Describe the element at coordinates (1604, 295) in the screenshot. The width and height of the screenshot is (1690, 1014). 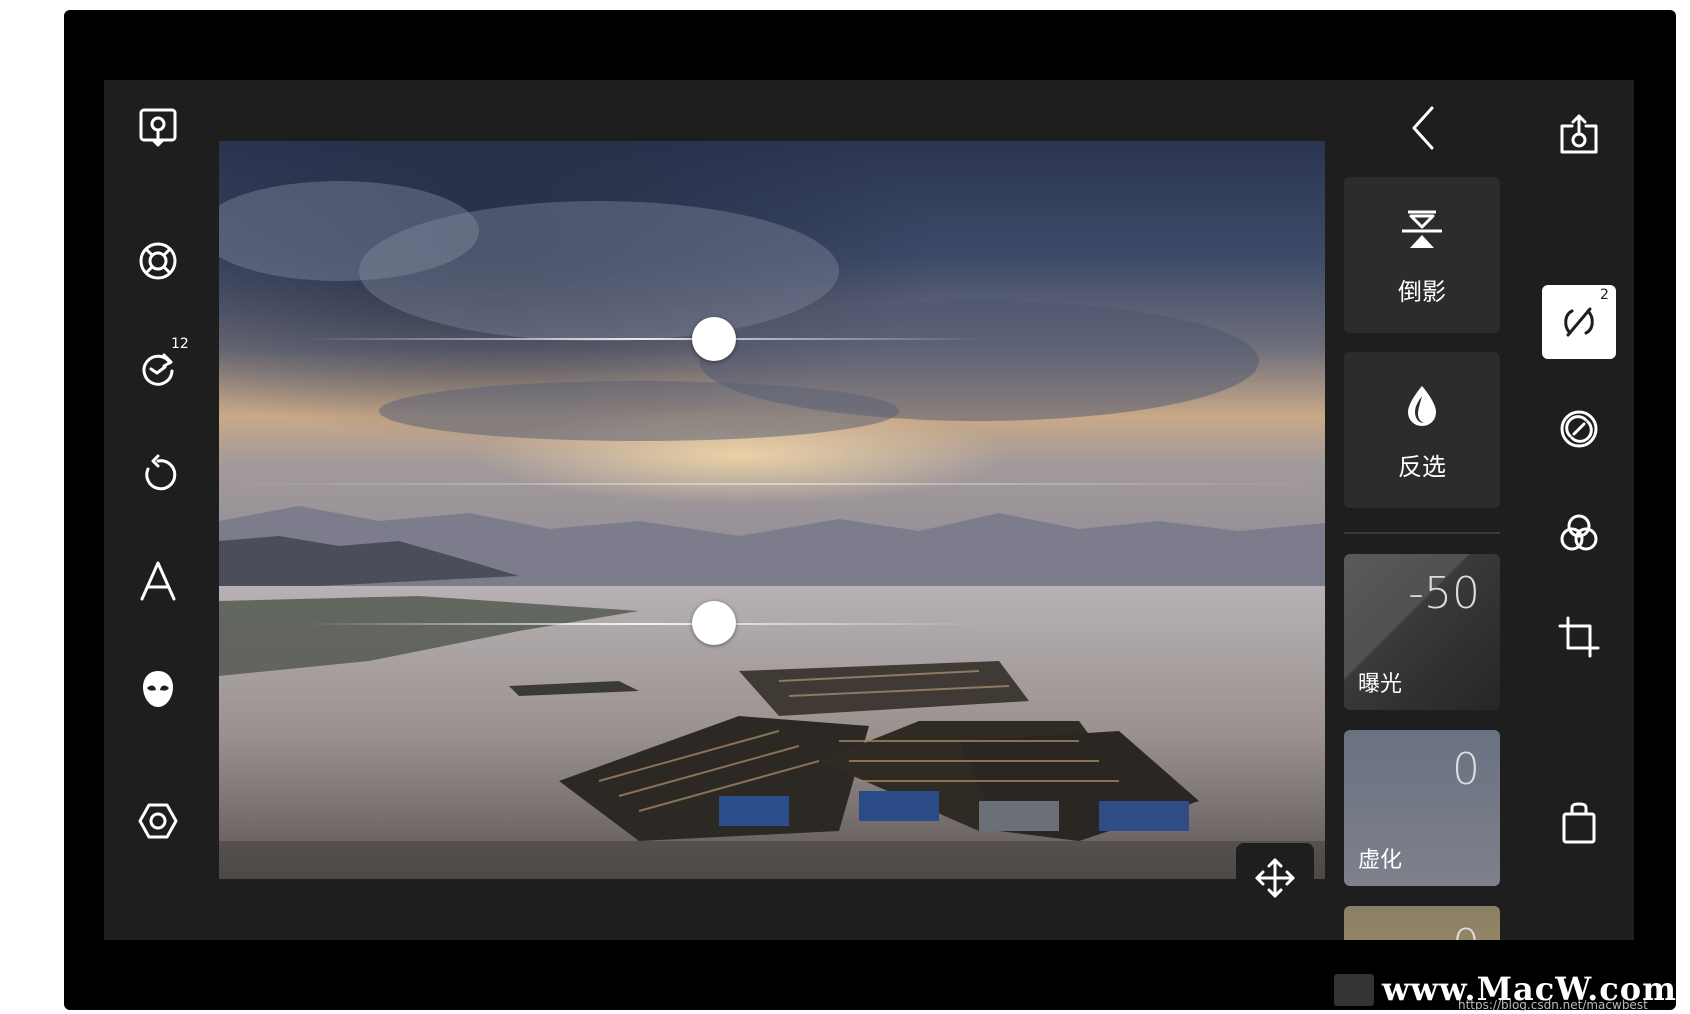
I see `gradient-tool-badge: 2` at that location.